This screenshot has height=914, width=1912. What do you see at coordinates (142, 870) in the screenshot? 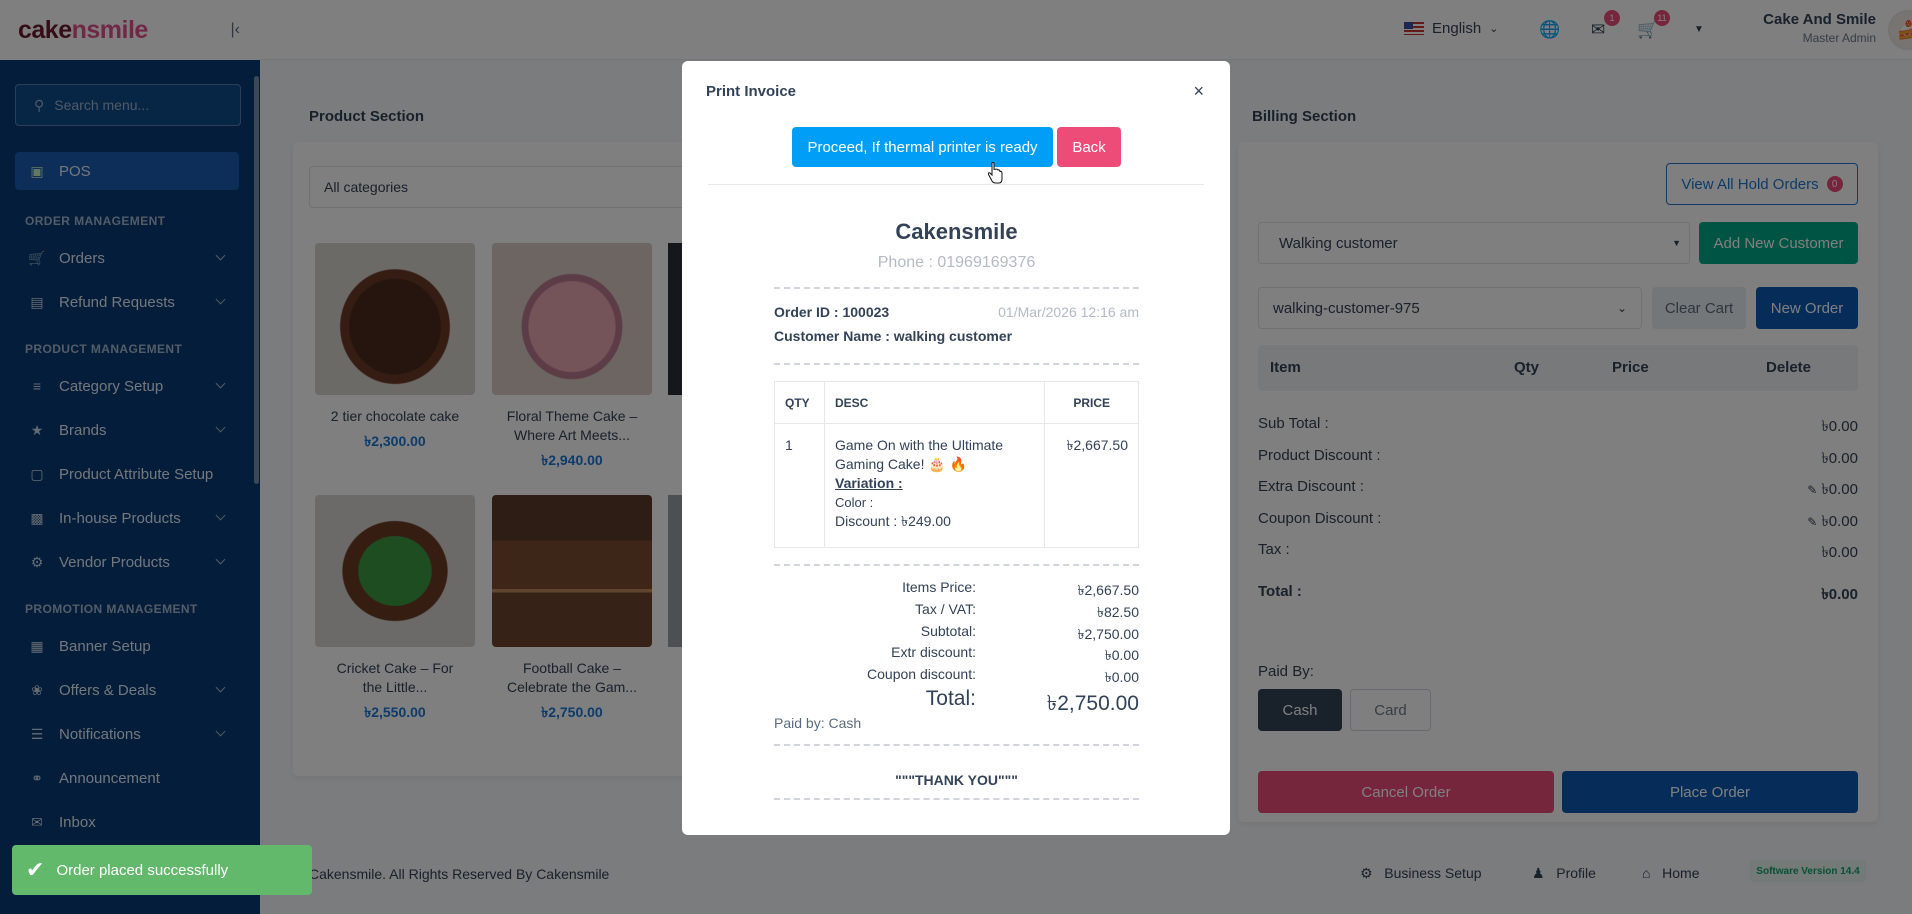
I see `toast-message: Order placed successfully` at bounding box center [142, 870].